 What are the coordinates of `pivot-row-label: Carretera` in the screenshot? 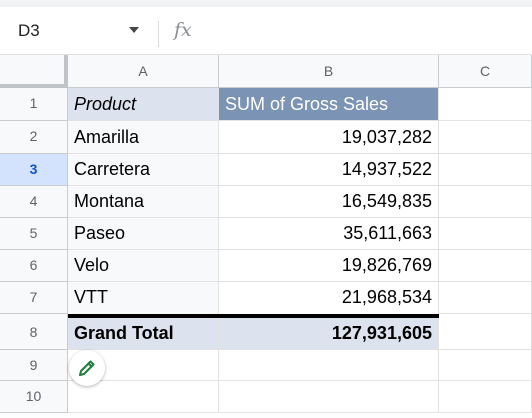 It's located at (143, 170).